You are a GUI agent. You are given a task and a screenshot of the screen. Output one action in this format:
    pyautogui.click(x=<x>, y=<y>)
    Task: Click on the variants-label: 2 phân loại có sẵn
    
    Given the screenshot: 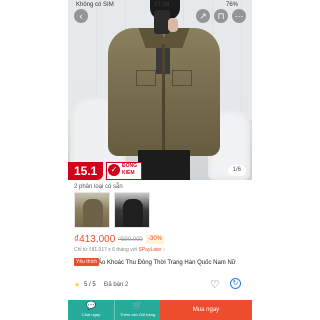 What is the action you would take?
    pyautogui.click(x=98, y=187)
    